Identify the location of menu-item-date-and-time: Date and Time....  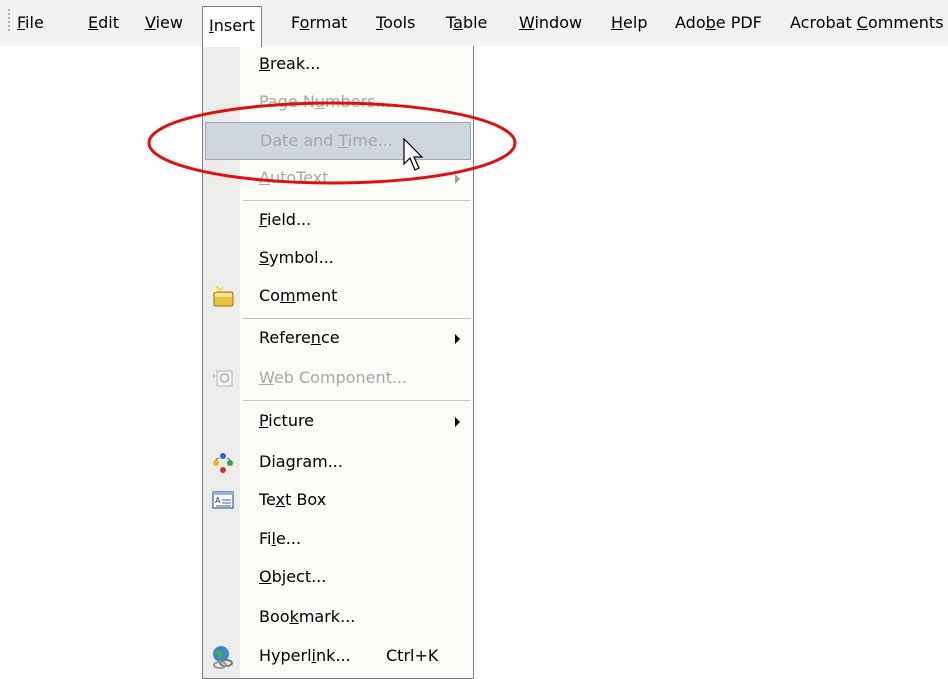
(338, 141).